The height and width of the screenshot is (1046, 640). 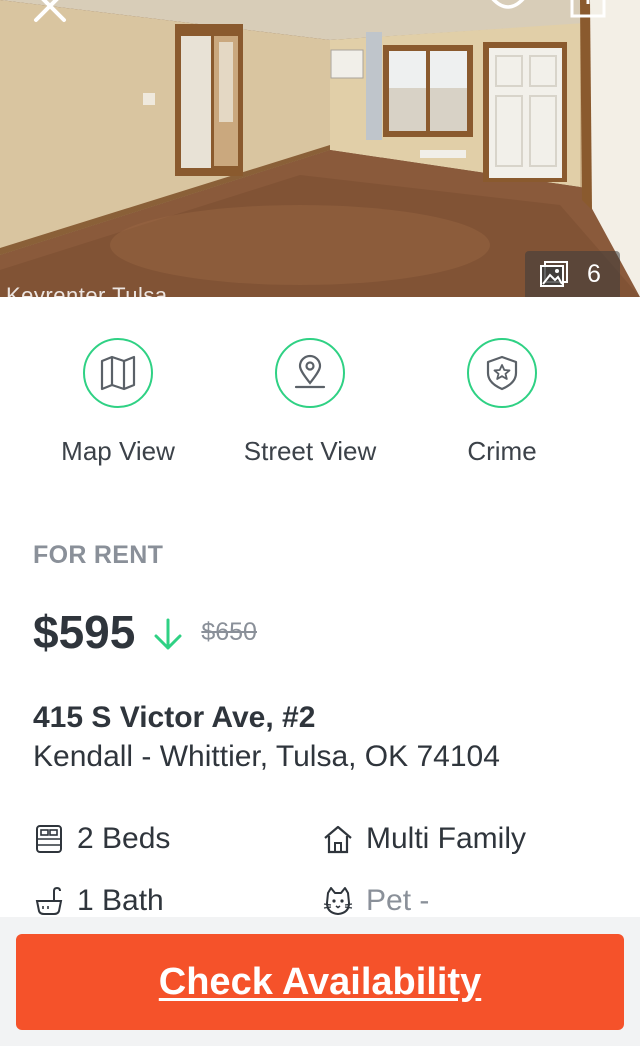 I want to click on map-view-button: Map View, so click(x=118, y=402).